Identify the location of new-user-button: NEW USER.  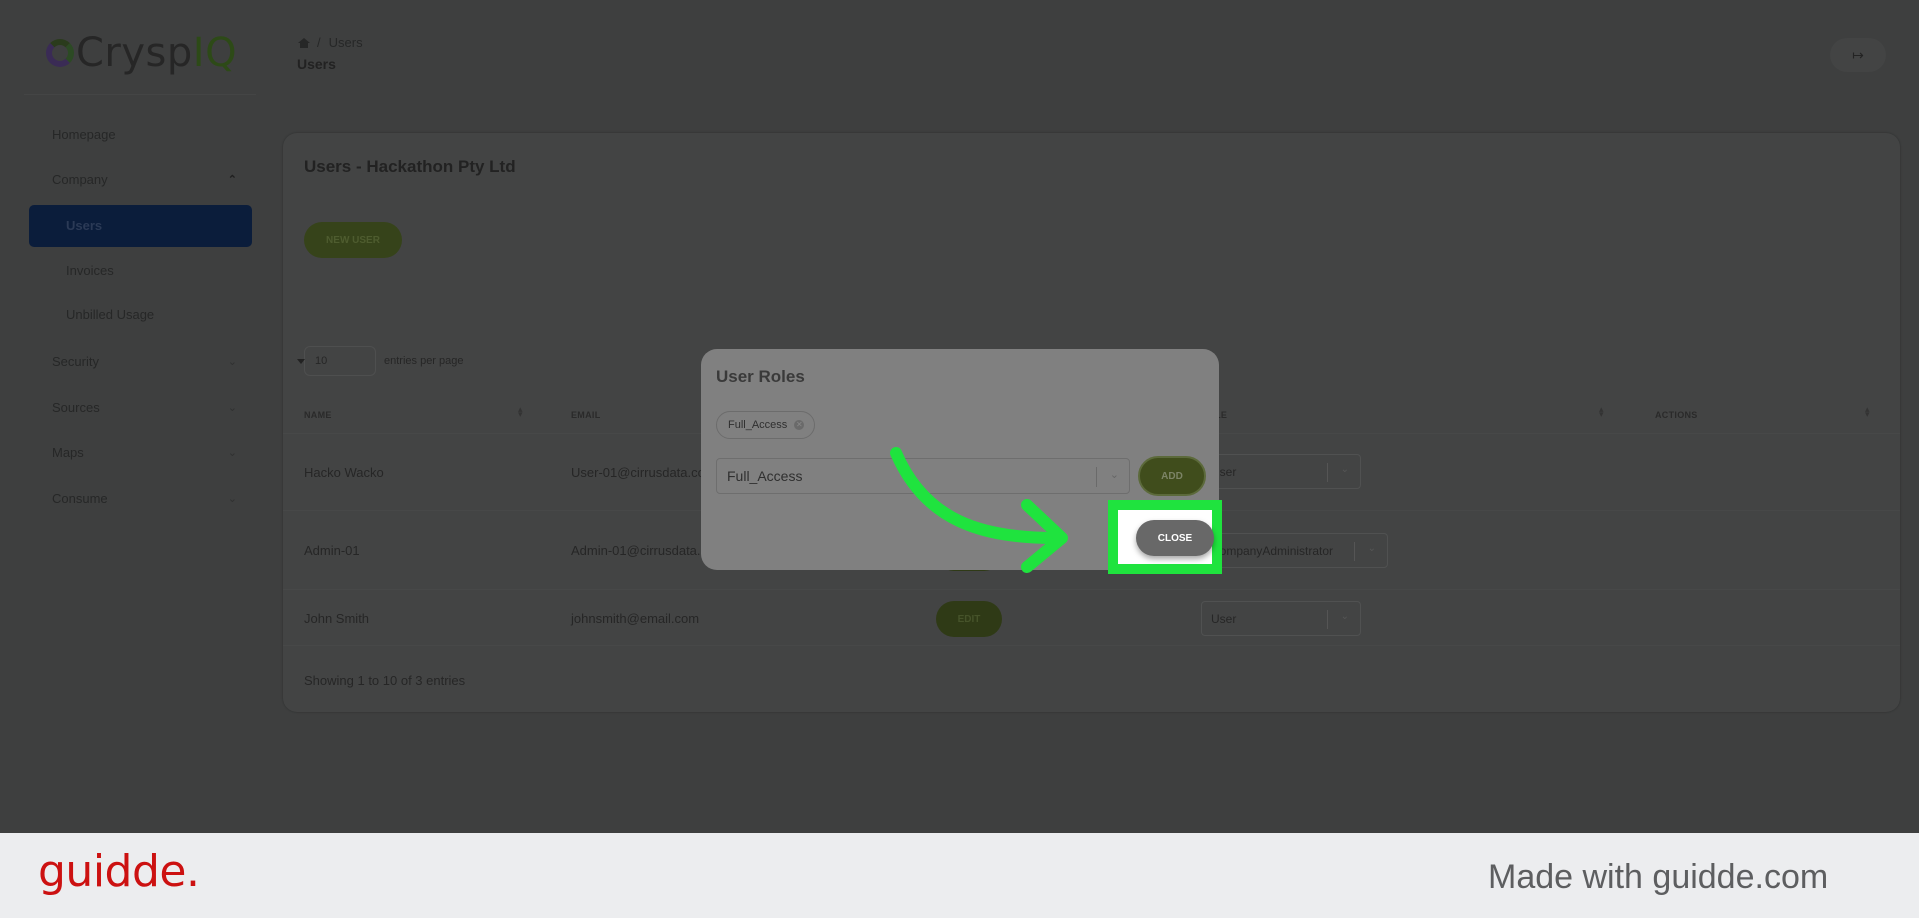
(353, 240).